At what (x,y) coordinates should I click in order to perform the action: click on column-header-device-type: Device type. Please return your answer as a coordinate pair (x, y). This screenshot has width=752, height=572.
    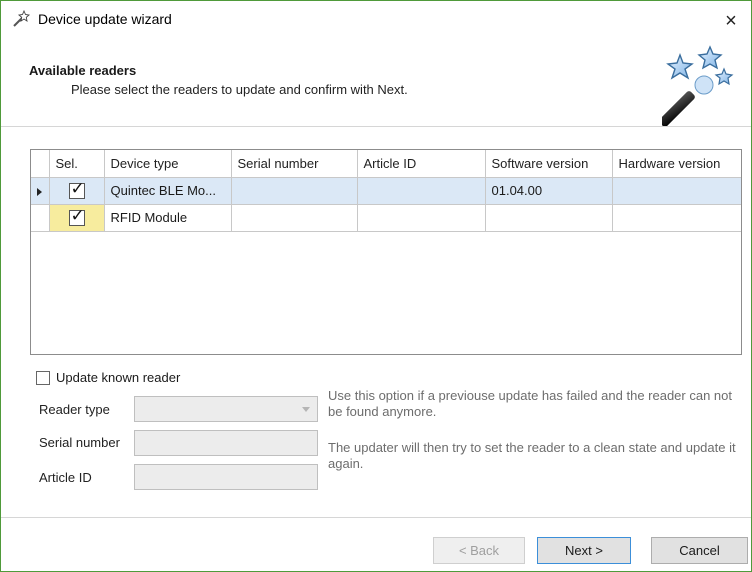
    Looking at the image, I should click on (168, 164).